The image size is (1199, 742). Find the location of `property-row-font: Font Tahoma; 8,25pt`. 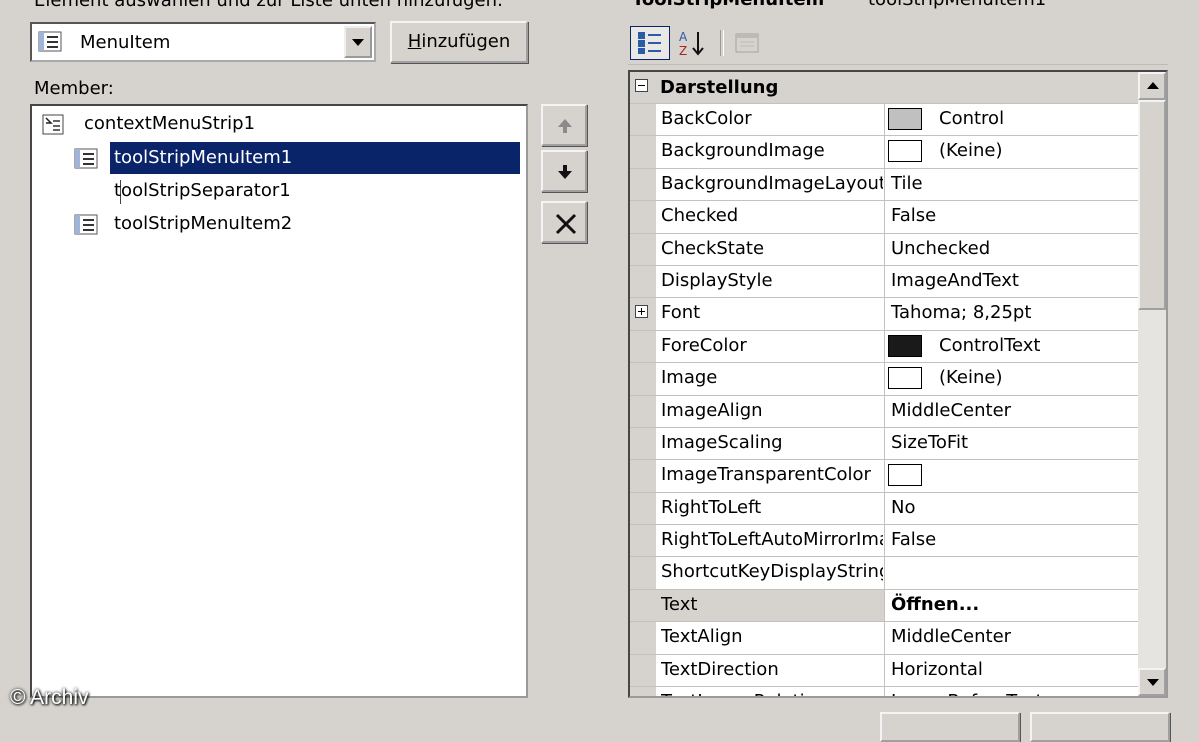

property-row-font: Font Tahoma; 8,25pt is located at coordinates (884, 314).